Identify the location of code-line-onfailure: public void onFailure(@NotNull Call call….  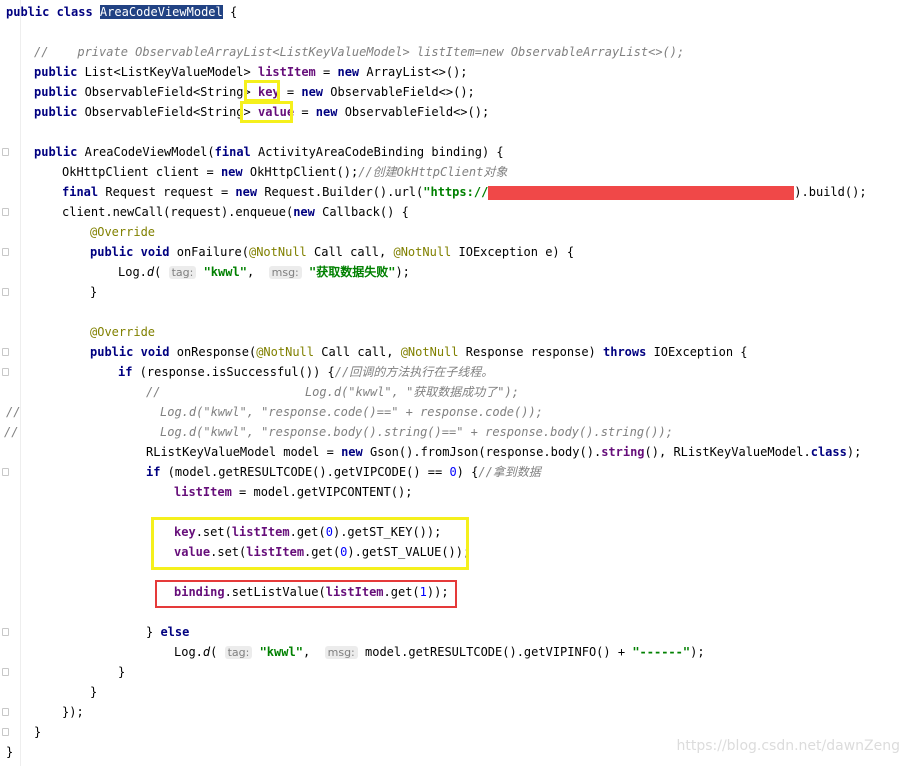
(332, 252).